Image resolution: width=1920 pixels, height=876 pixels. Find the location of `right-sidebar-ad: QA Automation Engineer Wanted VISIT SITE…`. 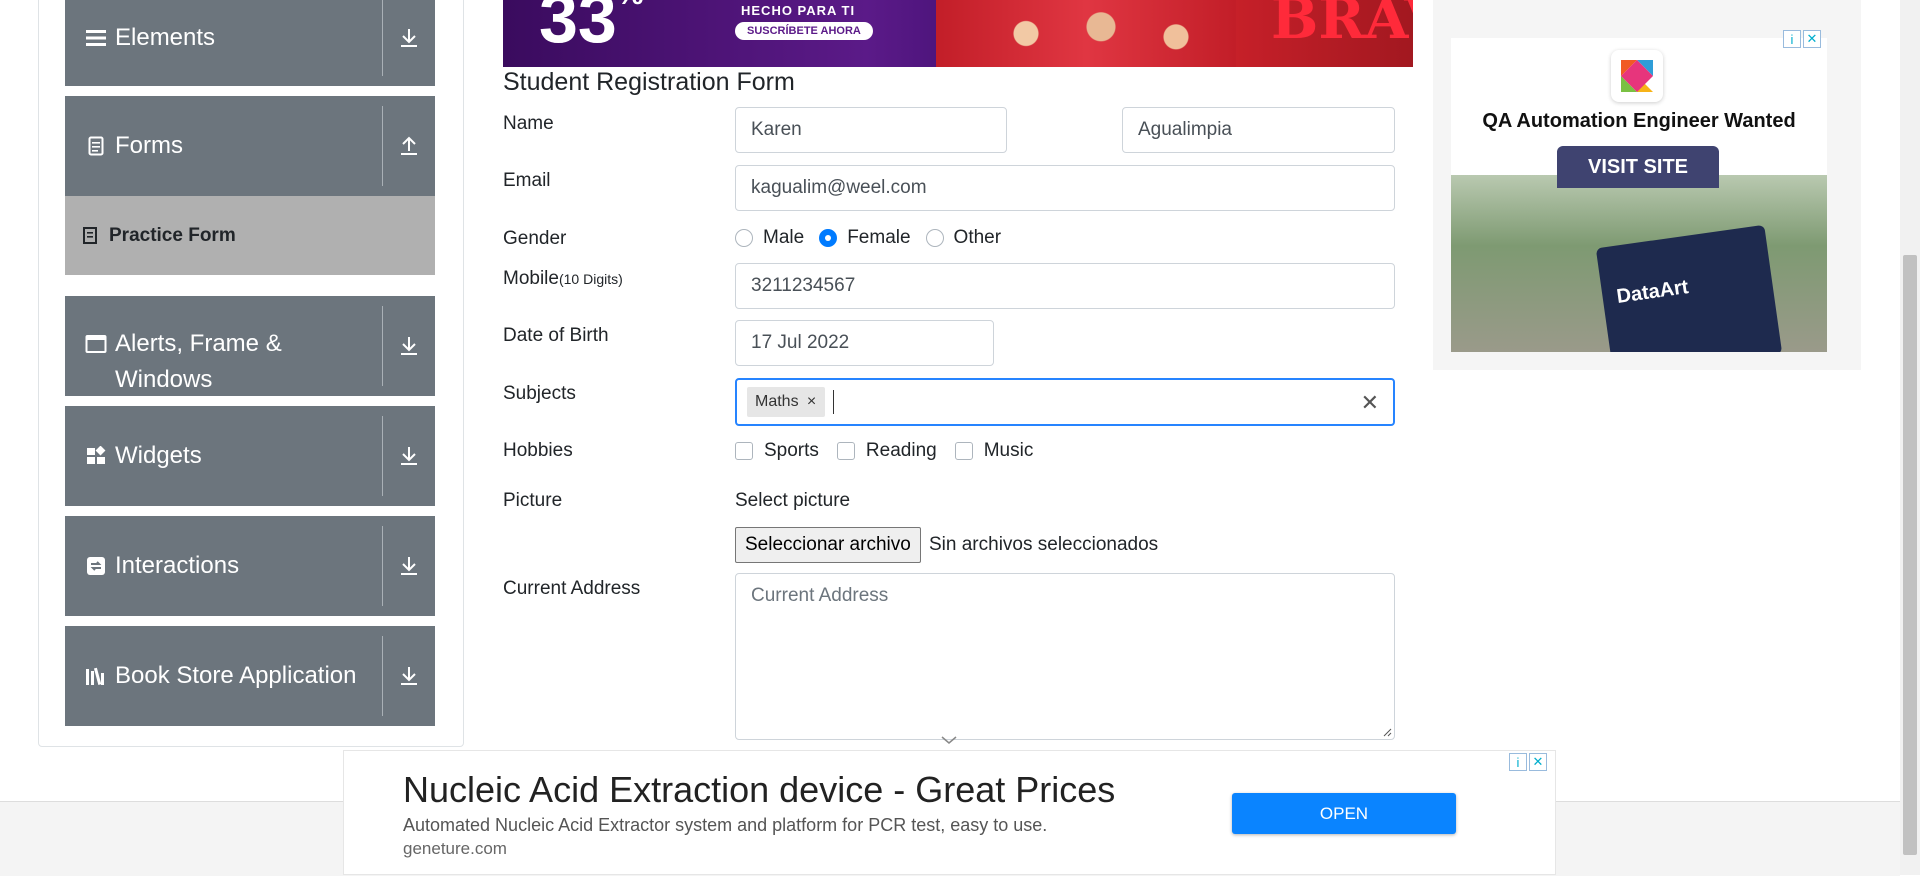

right-sidebar-ad: QA Automation Engineer Wanted VISIT SITE… is located at coordinates (1647, 185).